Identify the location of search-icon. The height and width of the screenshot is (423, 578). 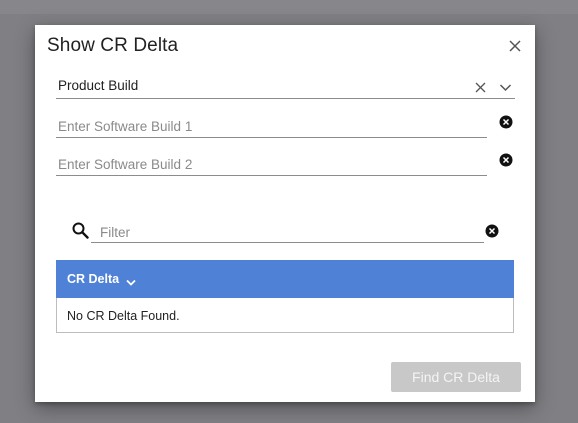
(80, 230).